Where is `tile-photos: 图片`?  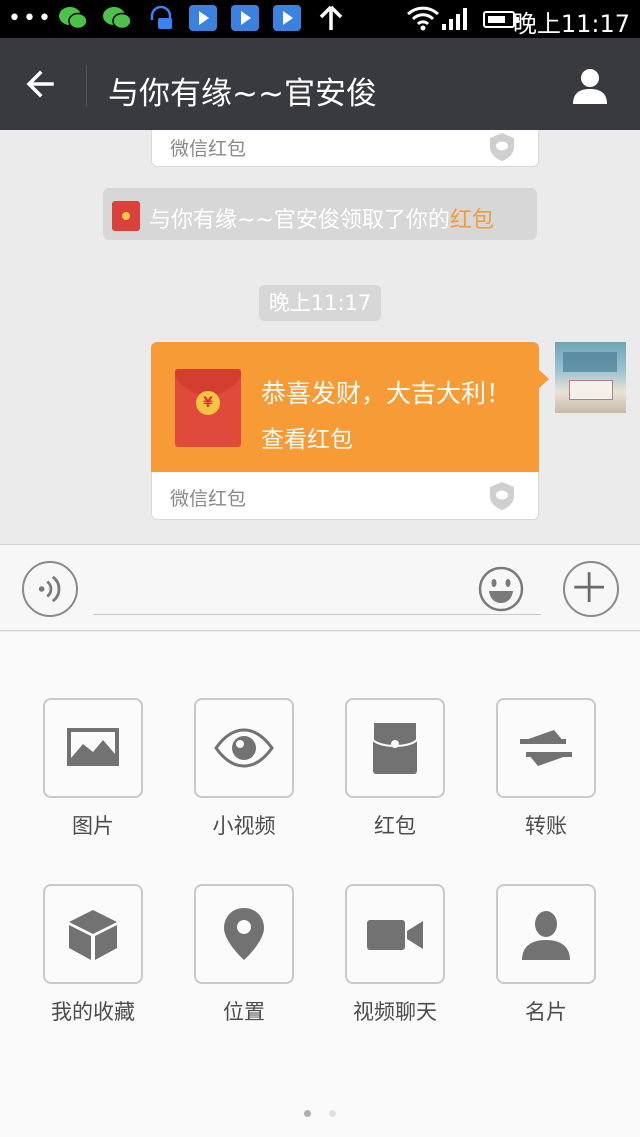 tile-photos: 图片 is located at coordinates (93, 769).